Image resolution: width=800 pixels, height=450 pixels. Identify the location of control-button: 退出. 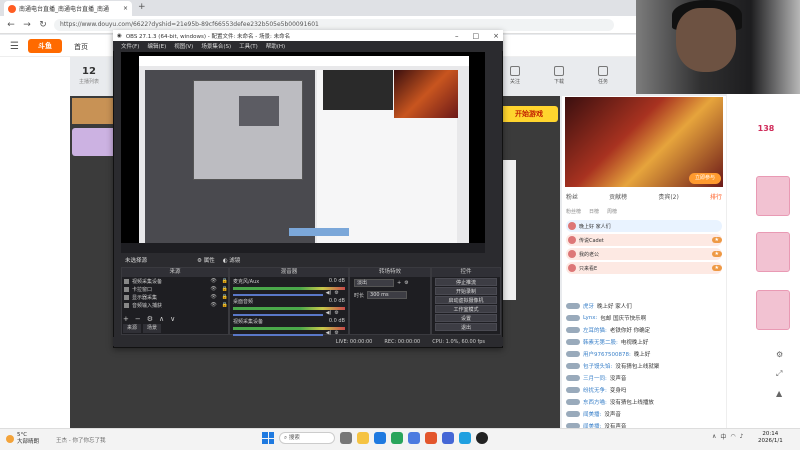
(466, 327).